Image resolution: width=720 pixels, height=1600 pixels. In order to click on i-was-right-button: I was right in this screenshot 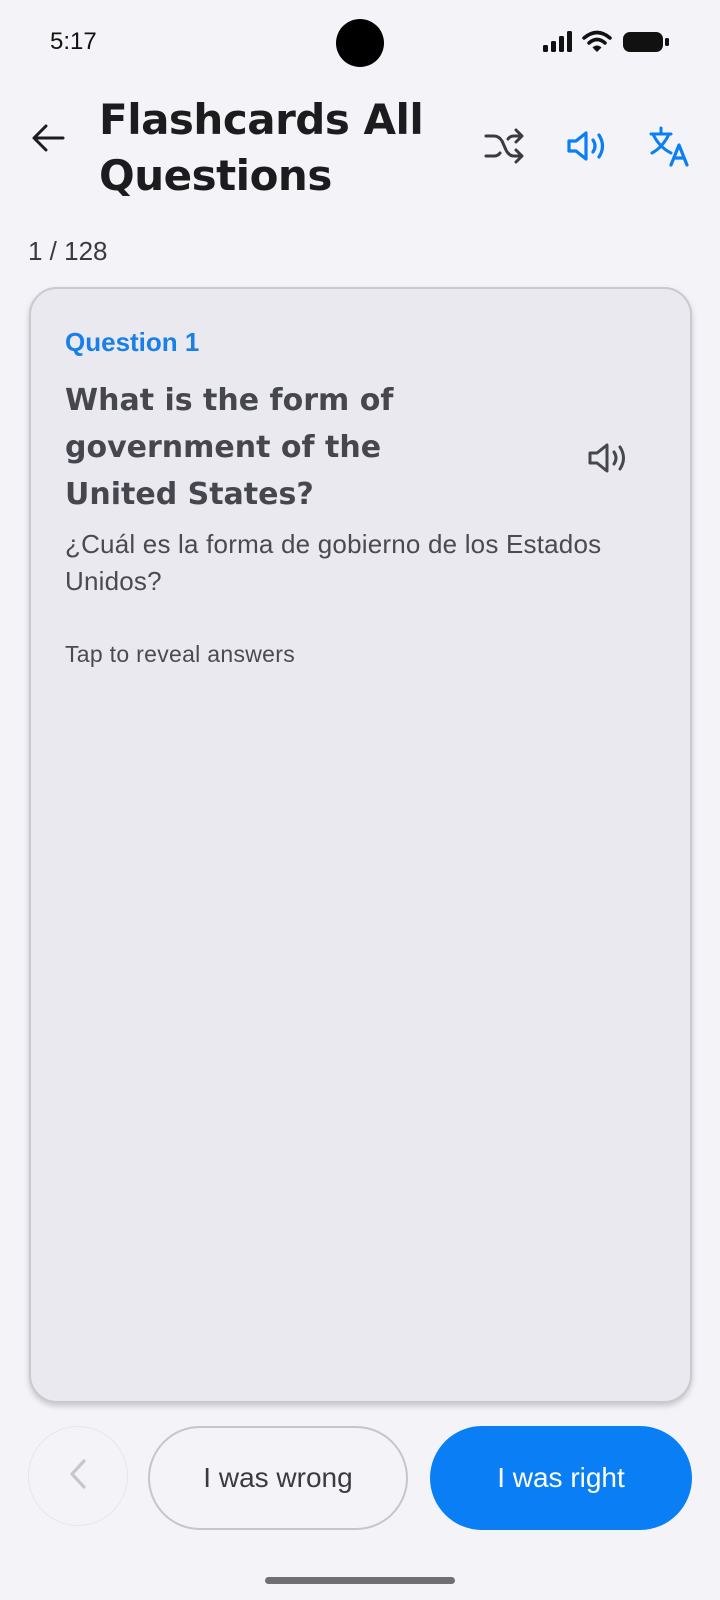, I will do `click(561, 1478)`.